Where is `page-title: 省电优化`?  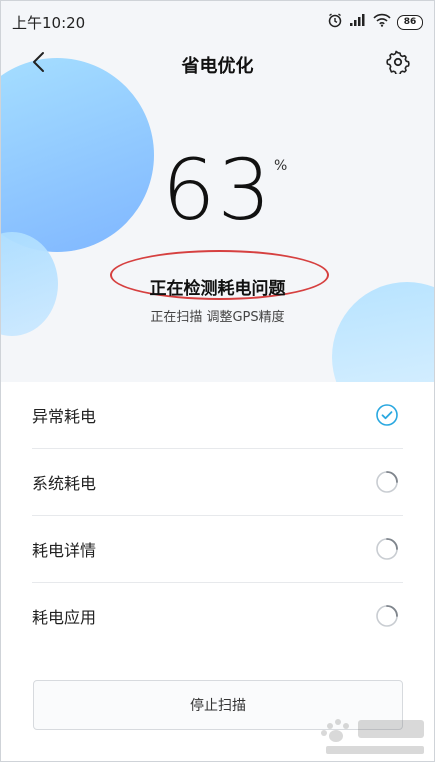
page-title: 省电优化 is located at coordinates (217, 66).